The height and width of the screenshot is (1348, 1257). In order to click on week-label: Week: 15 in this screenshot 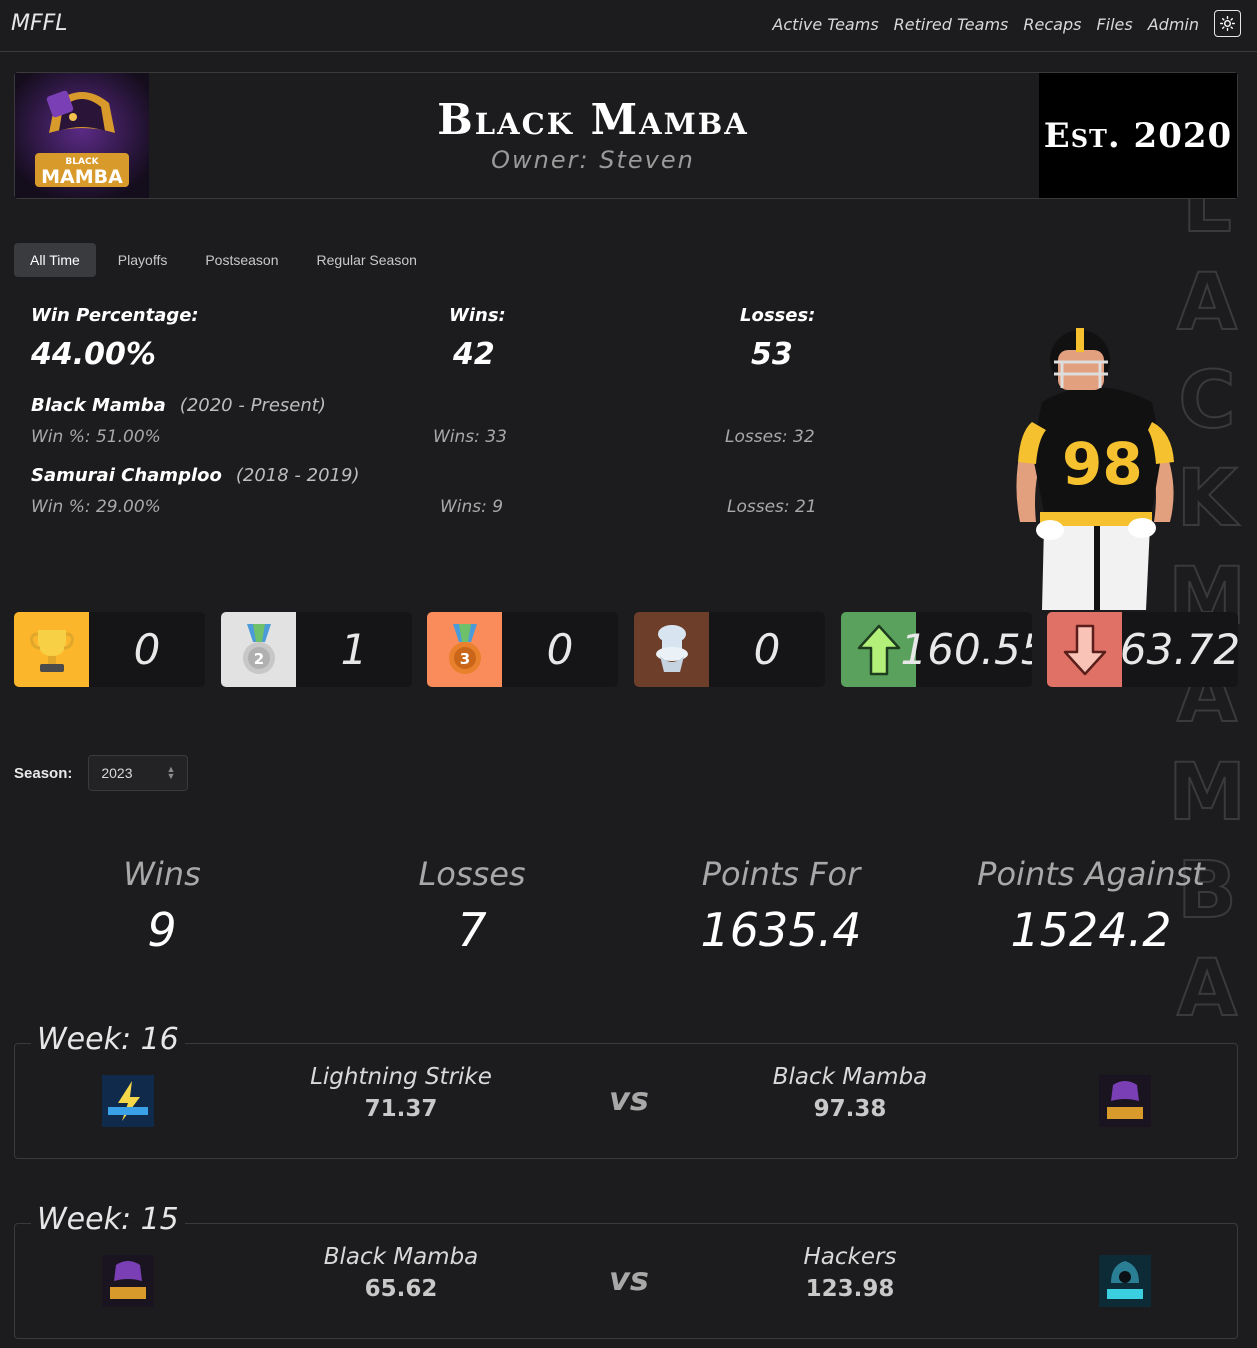, I will do `click(108, 1219)`.